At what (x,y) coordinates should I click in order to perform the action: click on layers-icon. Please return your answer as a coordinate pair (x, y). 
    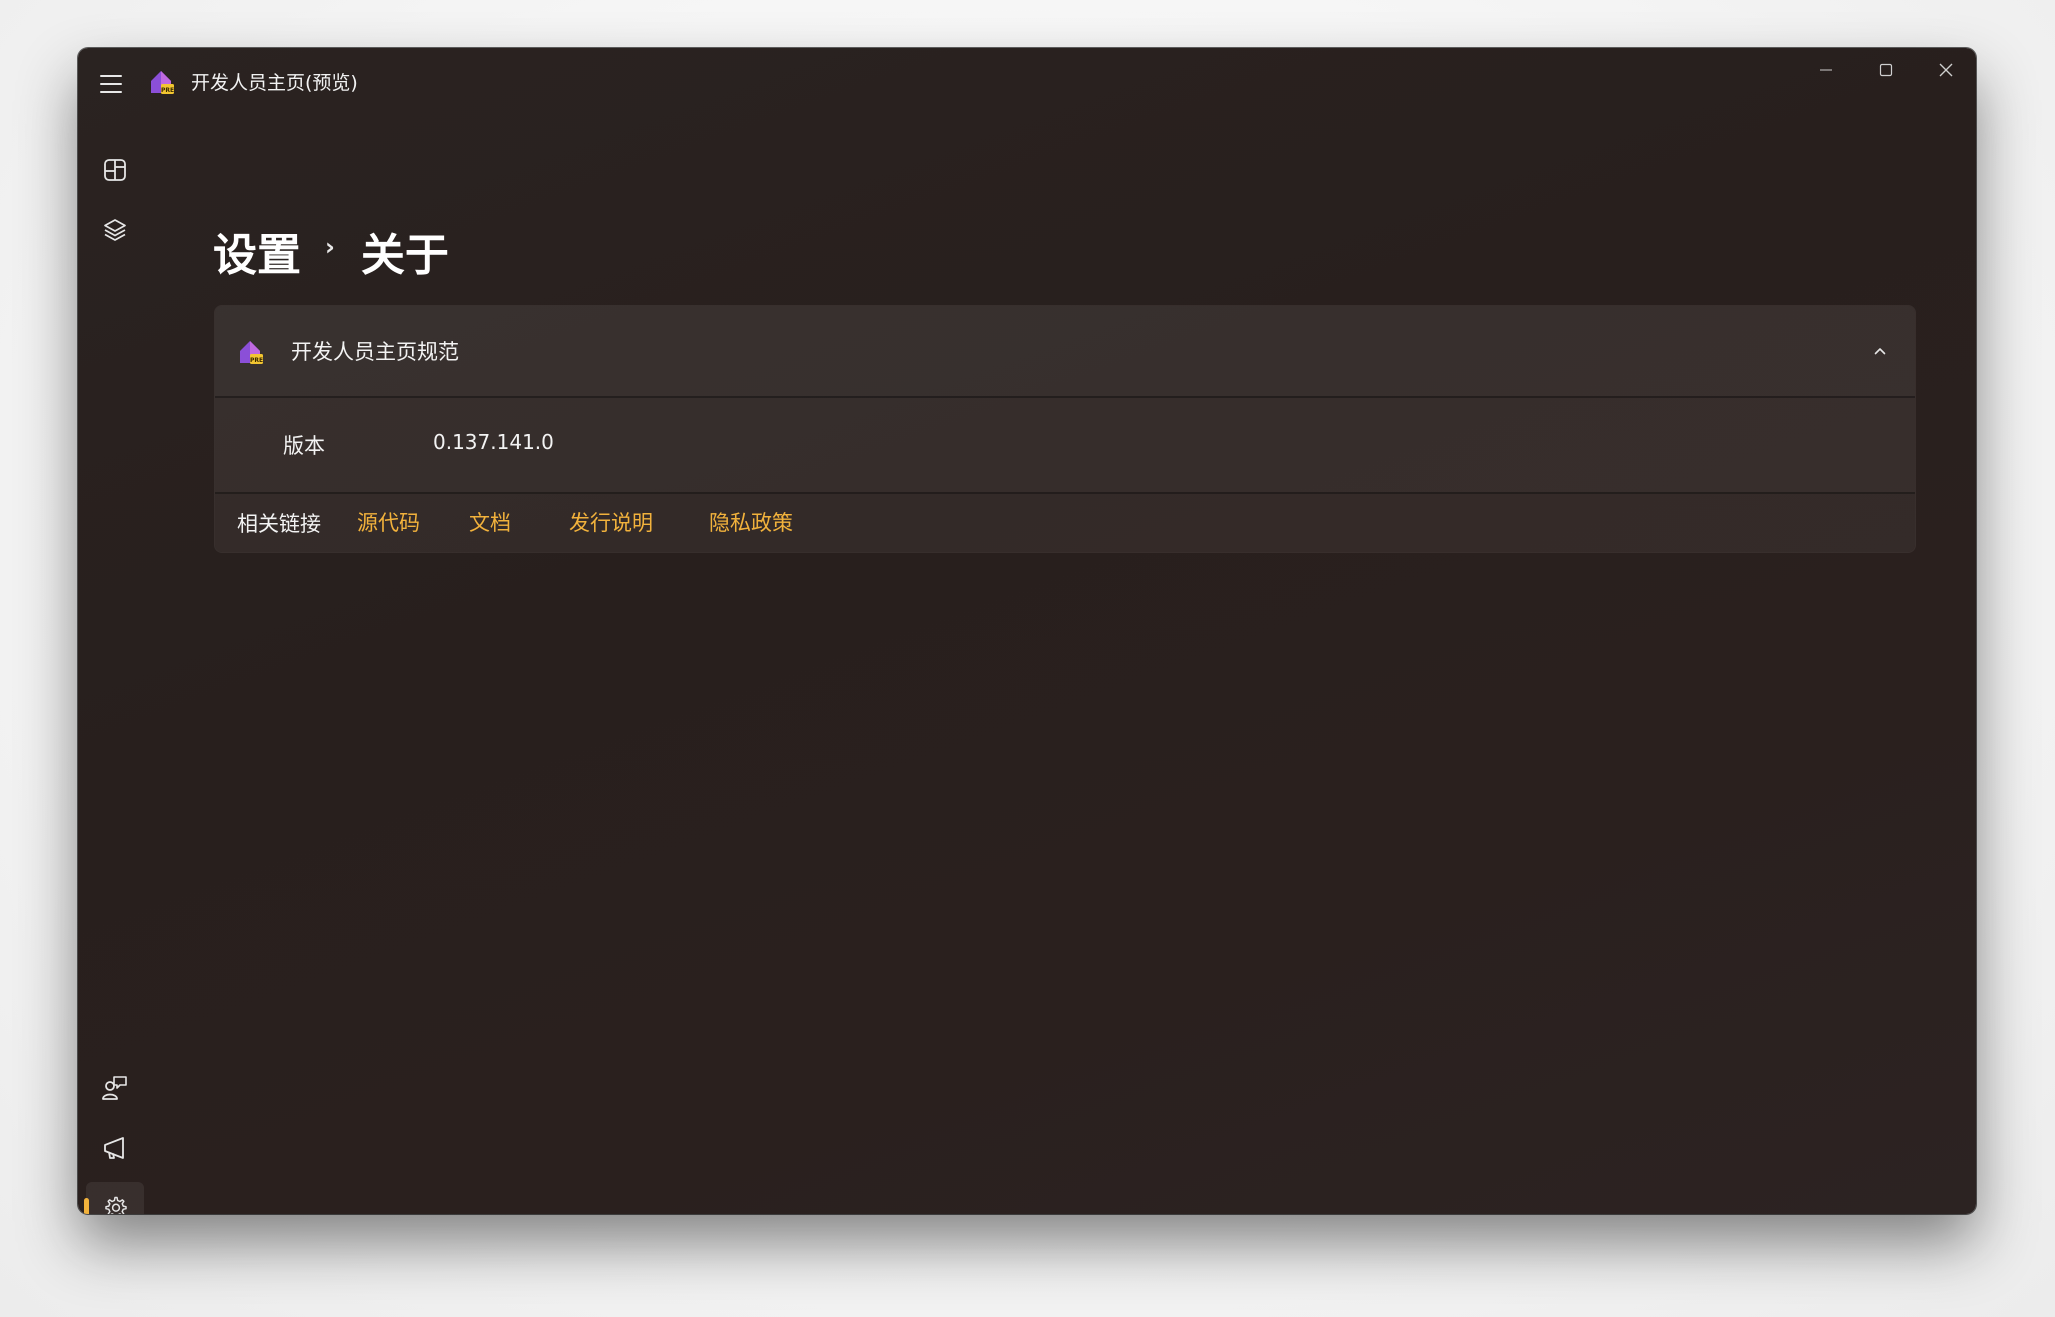
    Looking at the image, I should click on (115, 230).